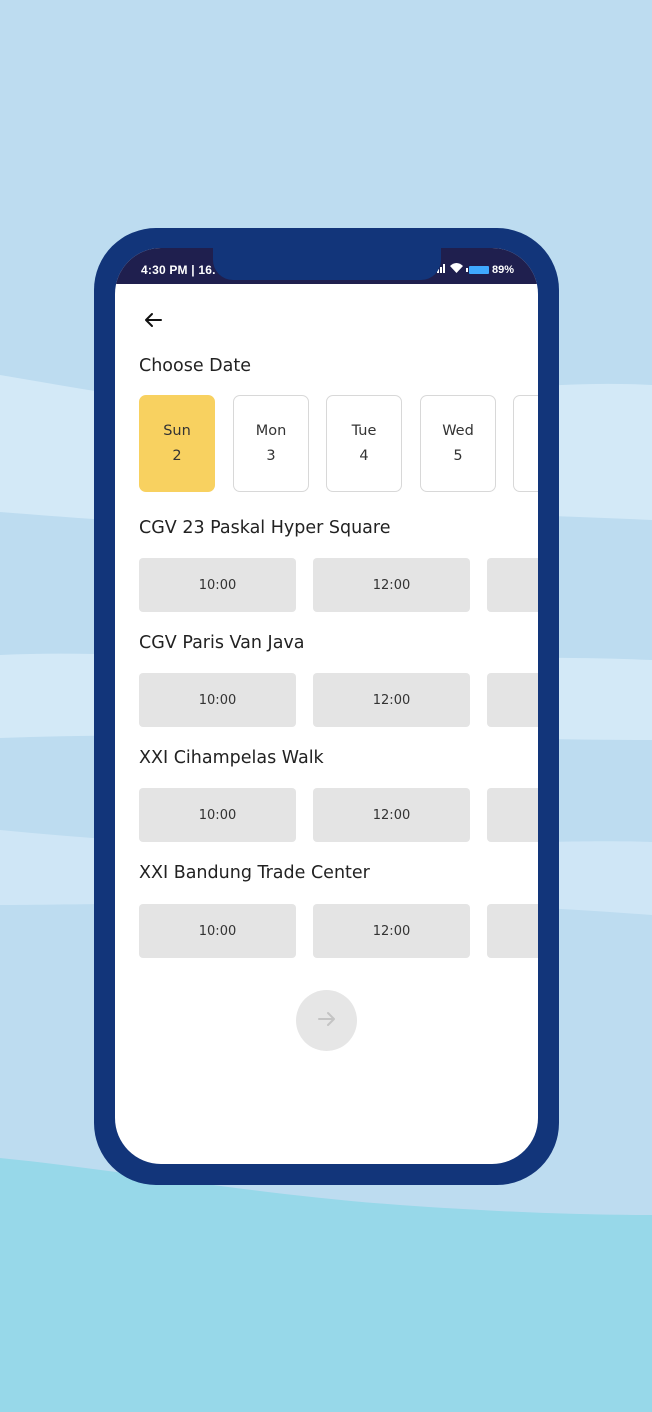  Describe the element at coordinates (458, 443) in the screenshot. I see `date-card-wed: Wed 5` at that location.